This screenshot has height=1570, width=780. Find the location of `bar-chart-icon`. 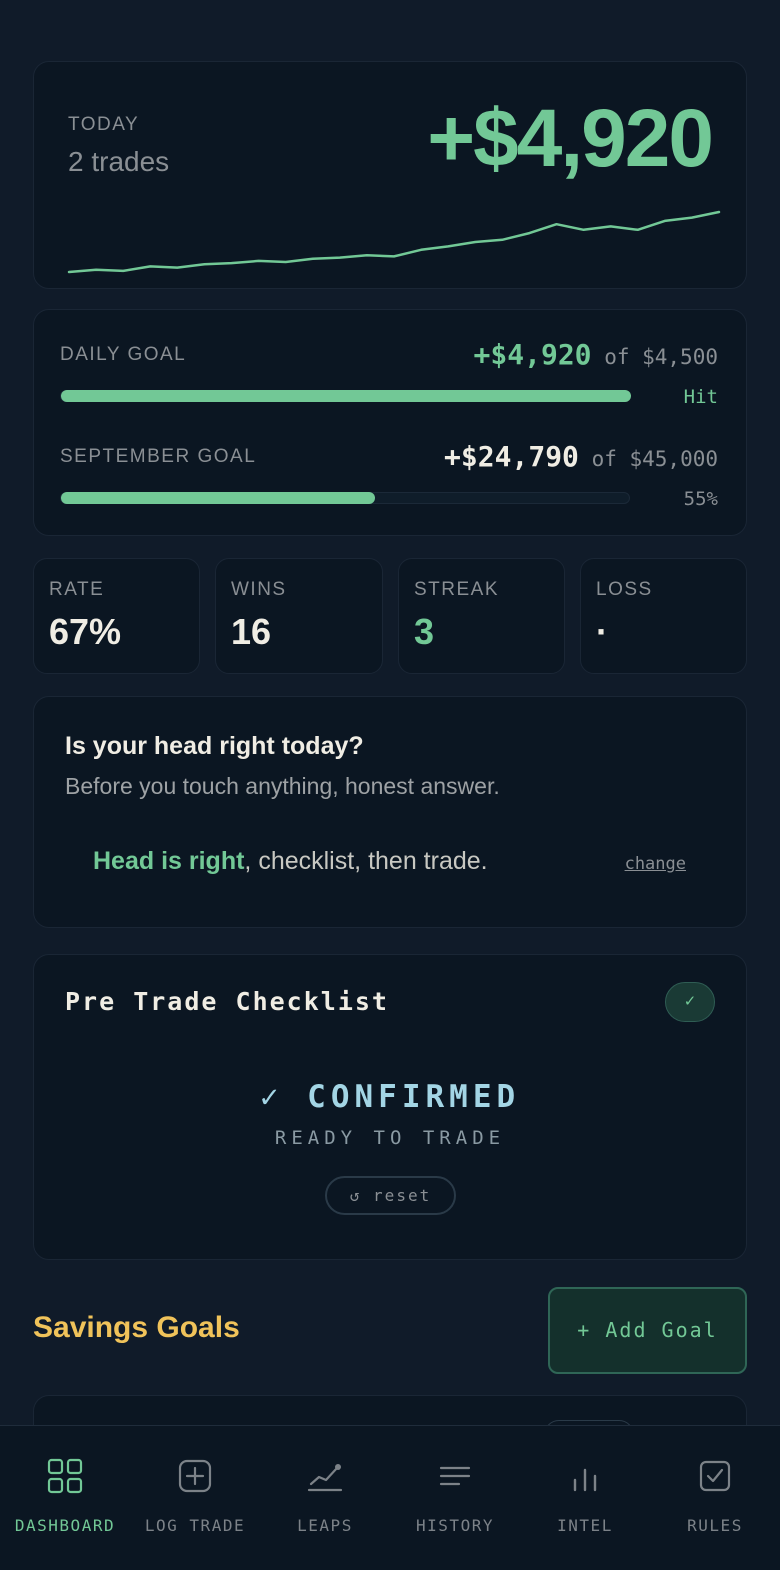

bar-chart-icon is located at coordinates (585, 1480).